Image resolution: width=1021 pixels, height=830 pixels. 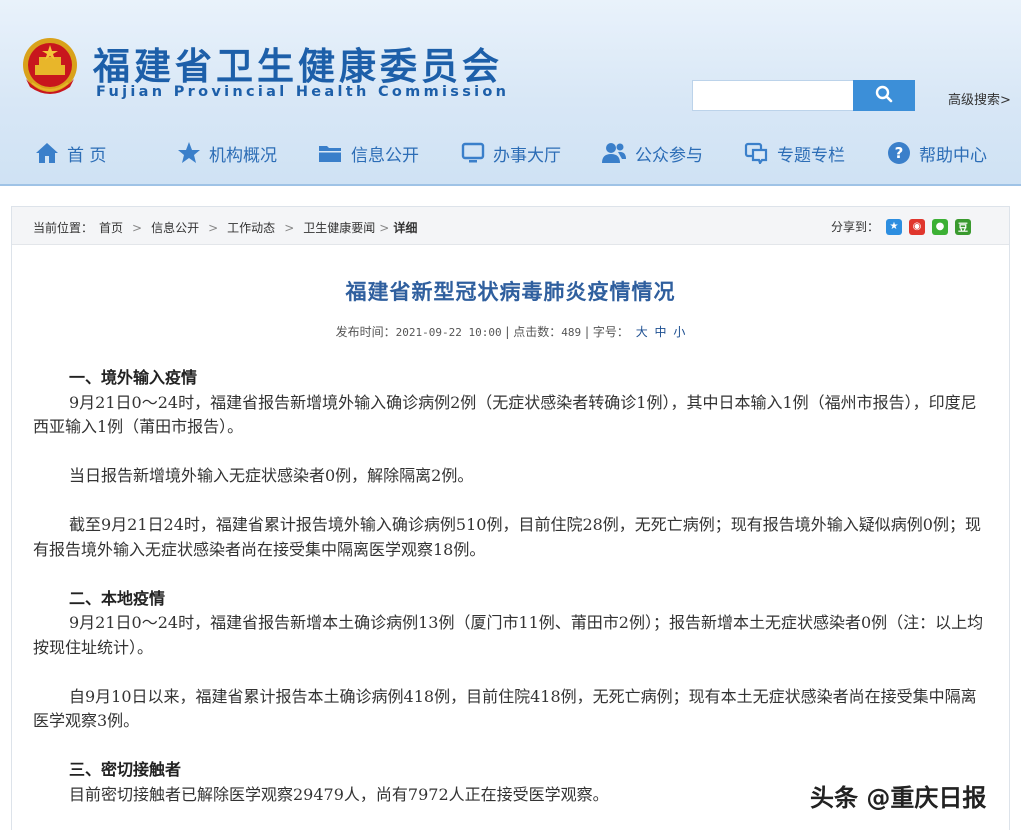 I want to click on main-nav: 首 页 机构概况 信息公开 办事大厅 公众参与 专题专栏 ? 帮助中心, so click(x=510, y=153).